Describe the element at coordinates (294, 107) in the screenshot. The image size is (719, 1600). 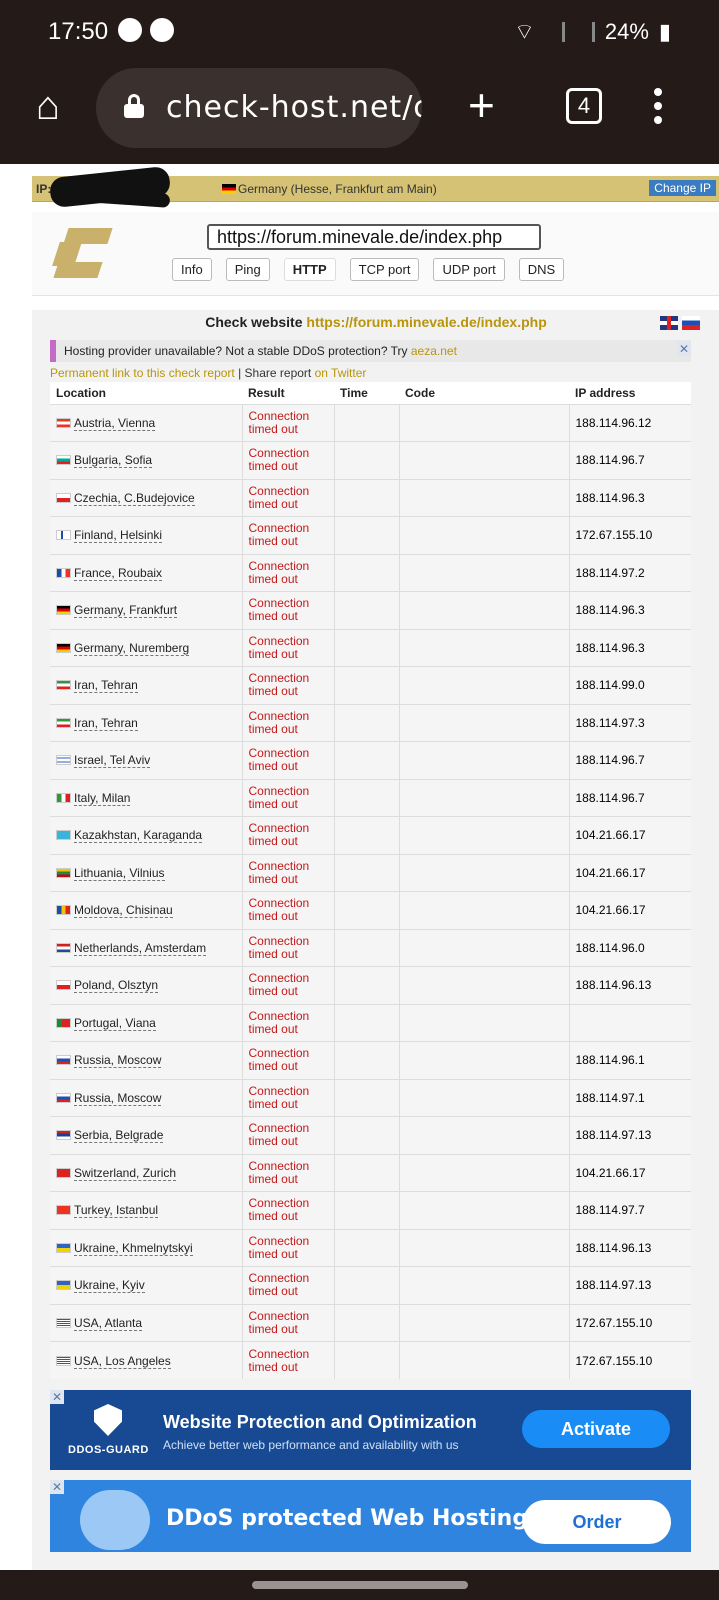
I see `address-text: check-host.net/ch` at that location.